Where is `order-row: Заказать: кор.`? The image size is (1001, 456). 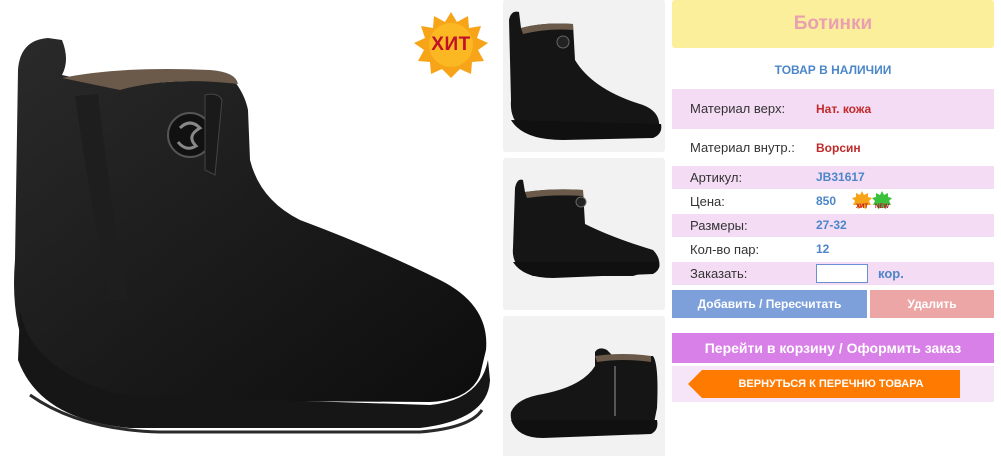
order-row: Заказать: кор. is located at coordinates (833, 273).